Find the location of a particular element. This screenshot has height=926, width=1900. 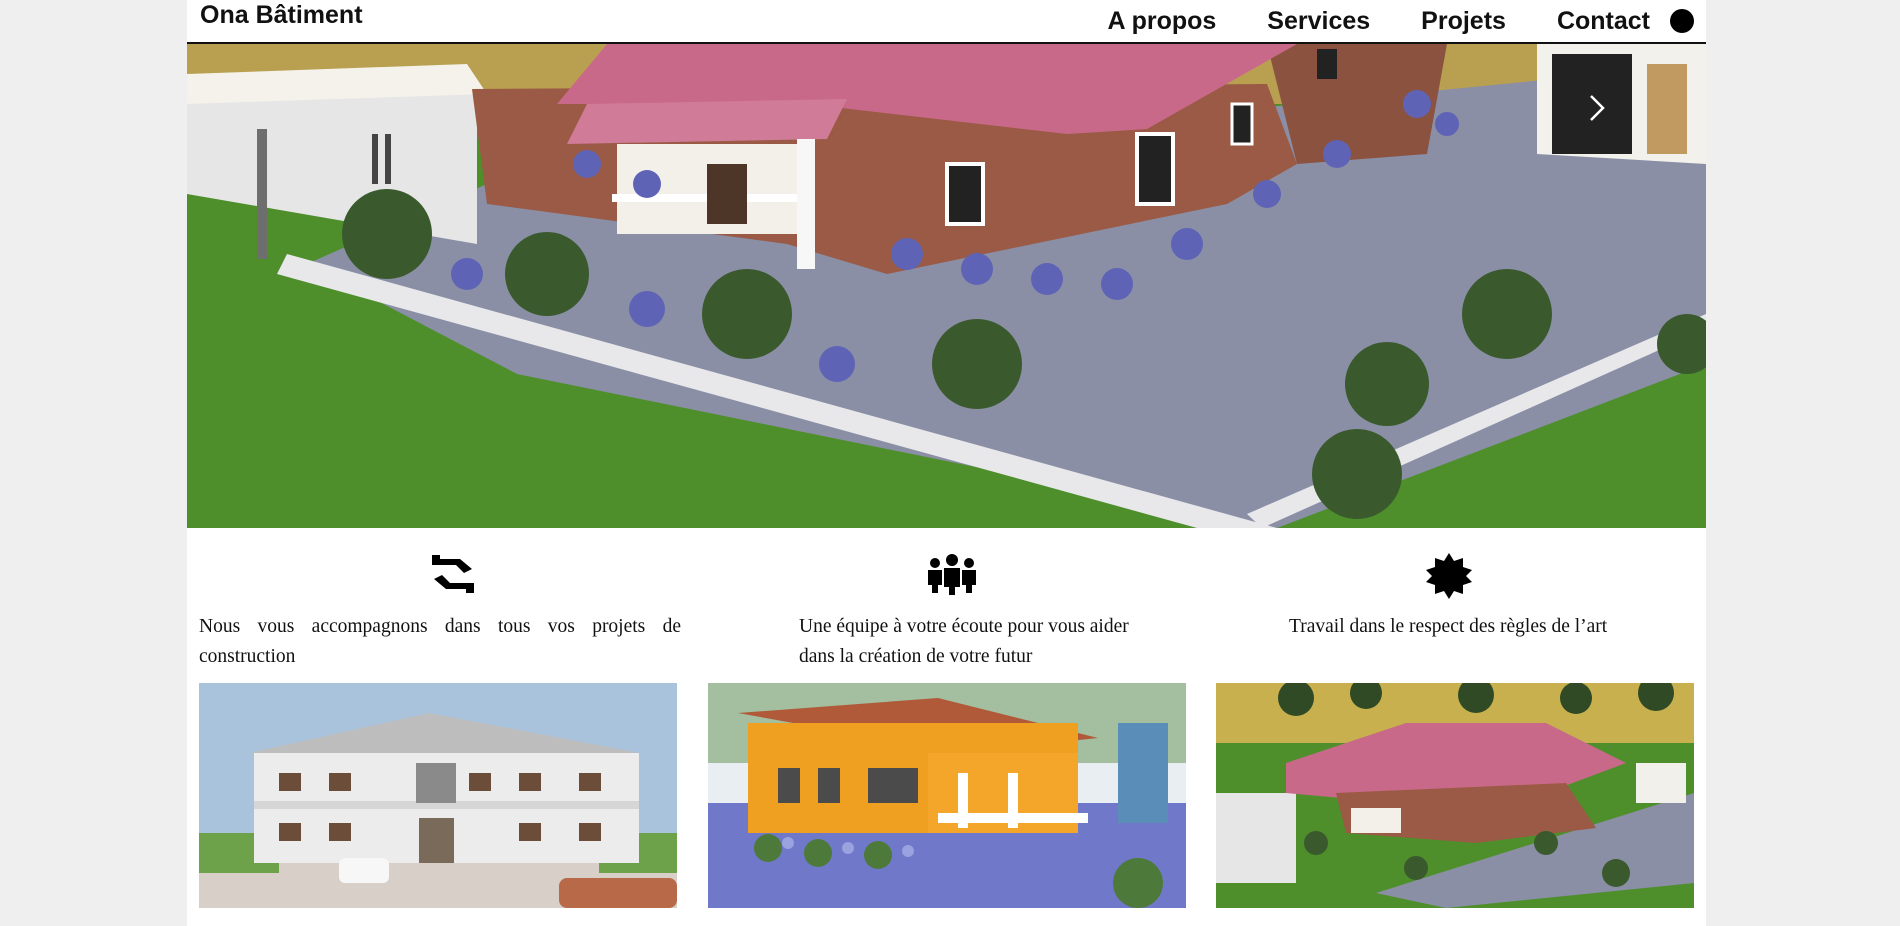

menu-dot-icon is located at coordinates (1682, 21).